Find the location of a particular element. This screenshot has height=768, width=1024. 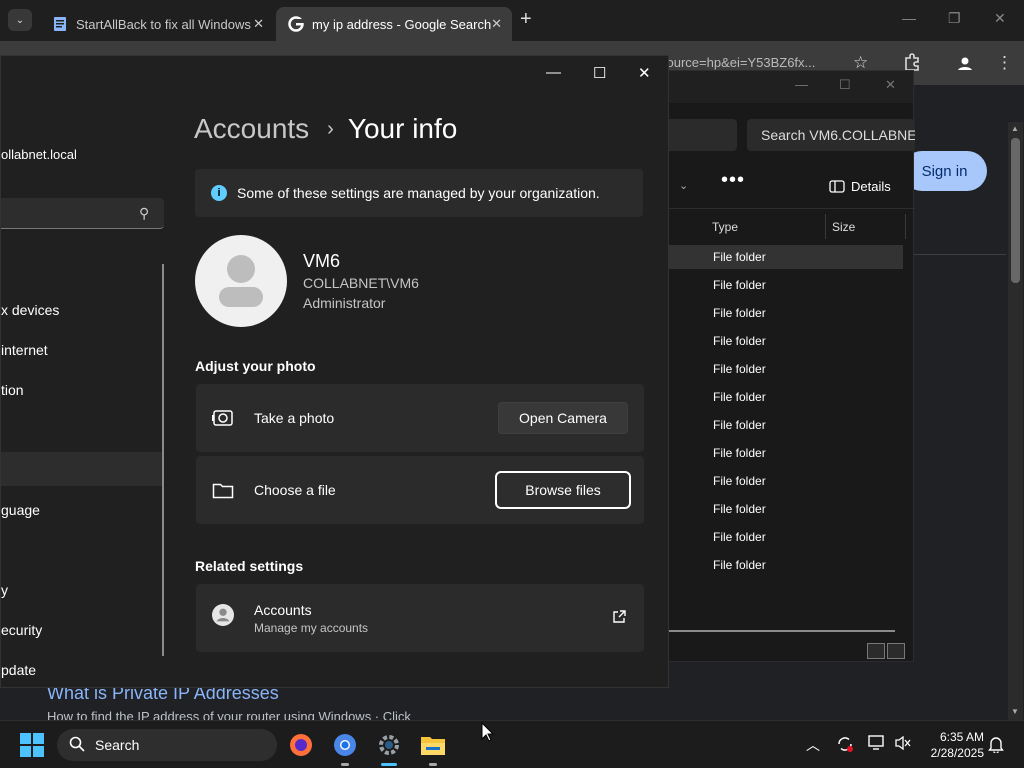

sidebar-item-update: pdate is located at coordinates (82, 670).